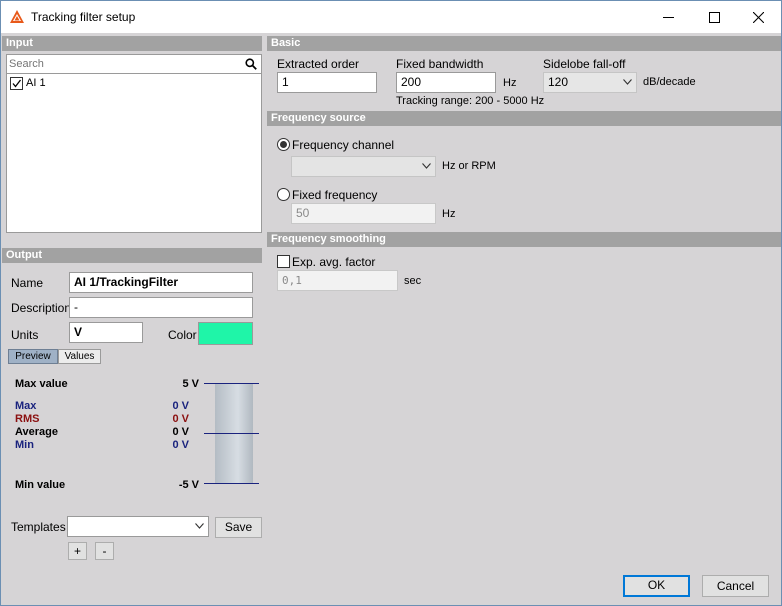 This screenshot has height=606, width=782. I want to click on min-value-value: -5 V, so click(188, 485).